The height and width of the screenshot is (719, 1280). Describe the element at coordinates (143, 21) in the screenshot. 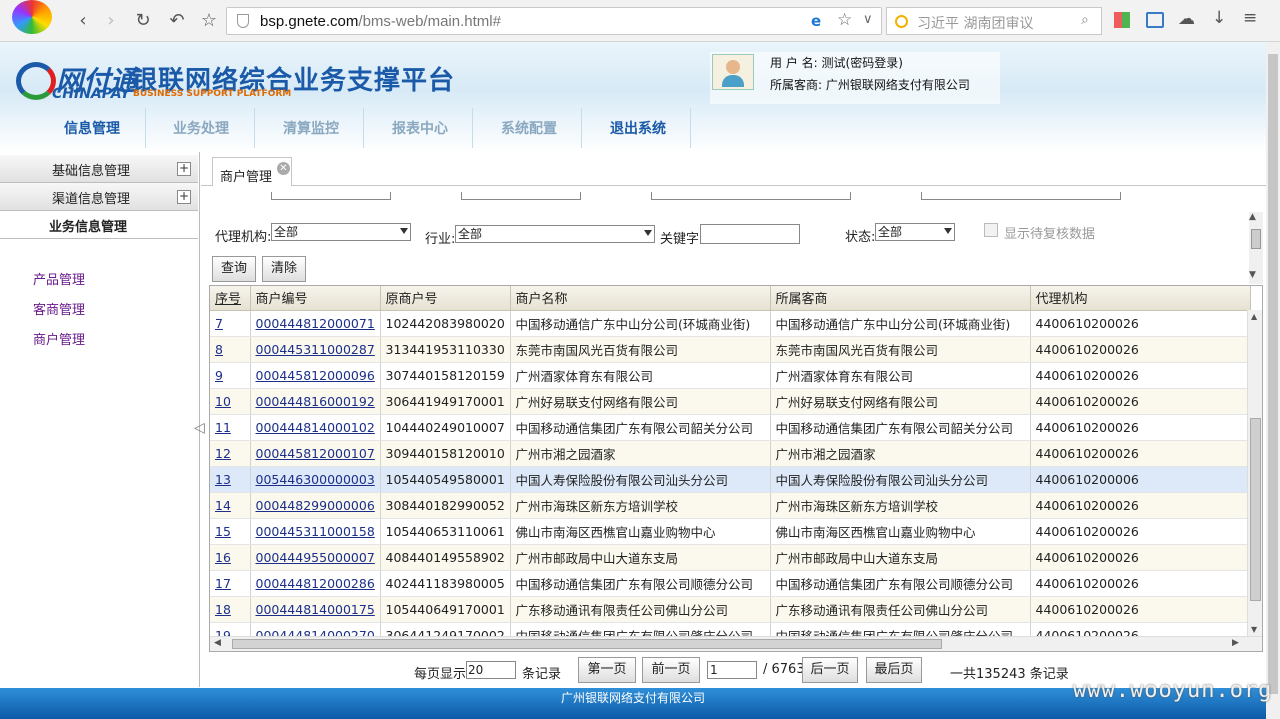

I see `reload-icon: ↻` at that location.